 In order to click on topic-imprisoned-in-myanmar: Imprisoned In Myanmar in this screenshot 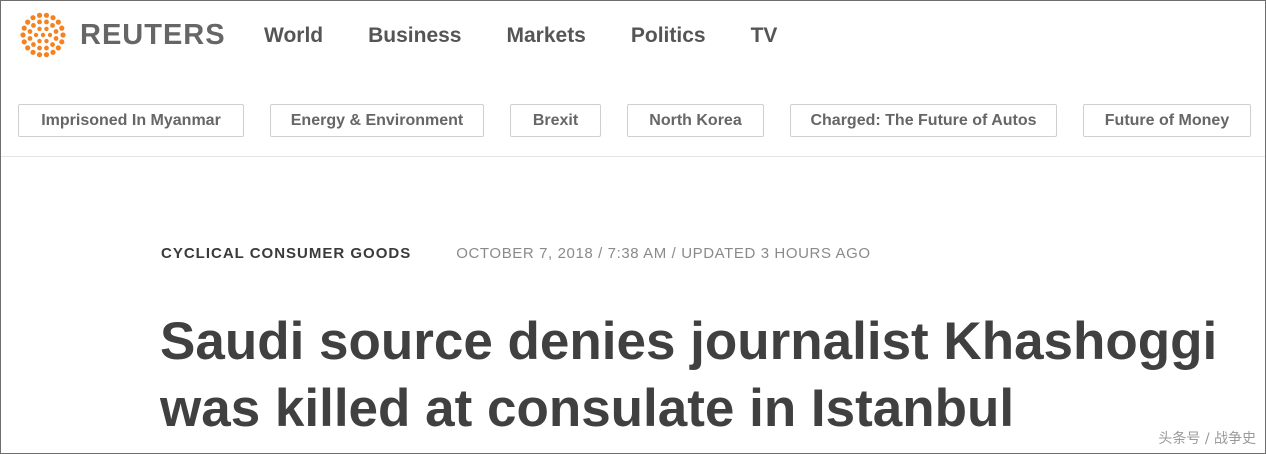, I will do `click(131, 120)`.